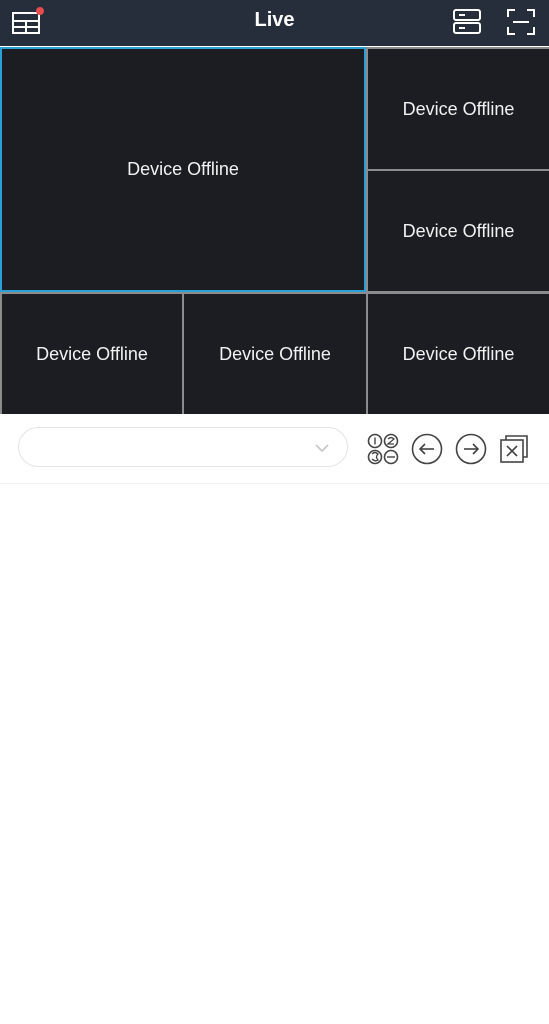  What do you see at coordinates (383, 449) in the screenshot?
I see `split-screen-icon` at bounding box center [383, 449].